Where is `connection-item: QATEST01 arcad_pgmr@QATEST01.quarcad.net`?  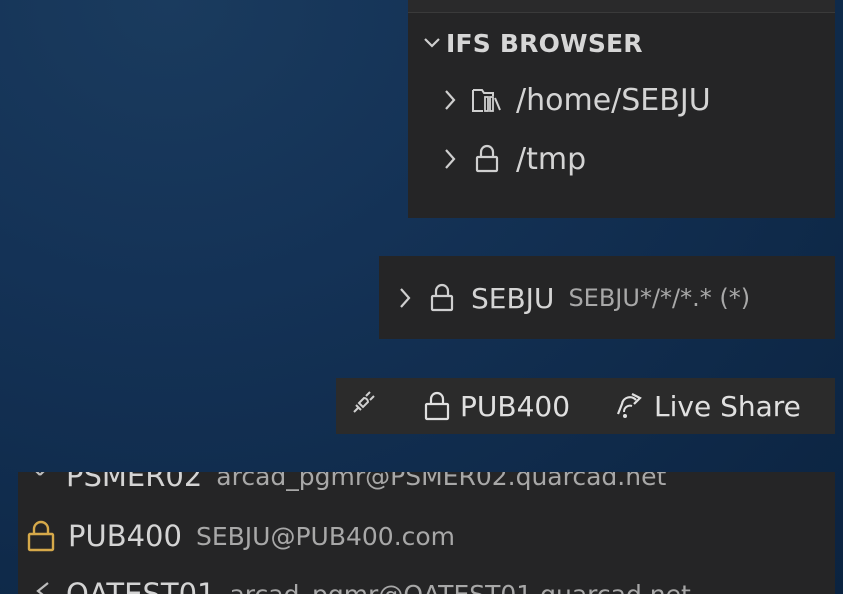
connection-item: QATEST01 arcad_pgmr@QATEST01.quarcad.net is located at coordinates (358, 584).